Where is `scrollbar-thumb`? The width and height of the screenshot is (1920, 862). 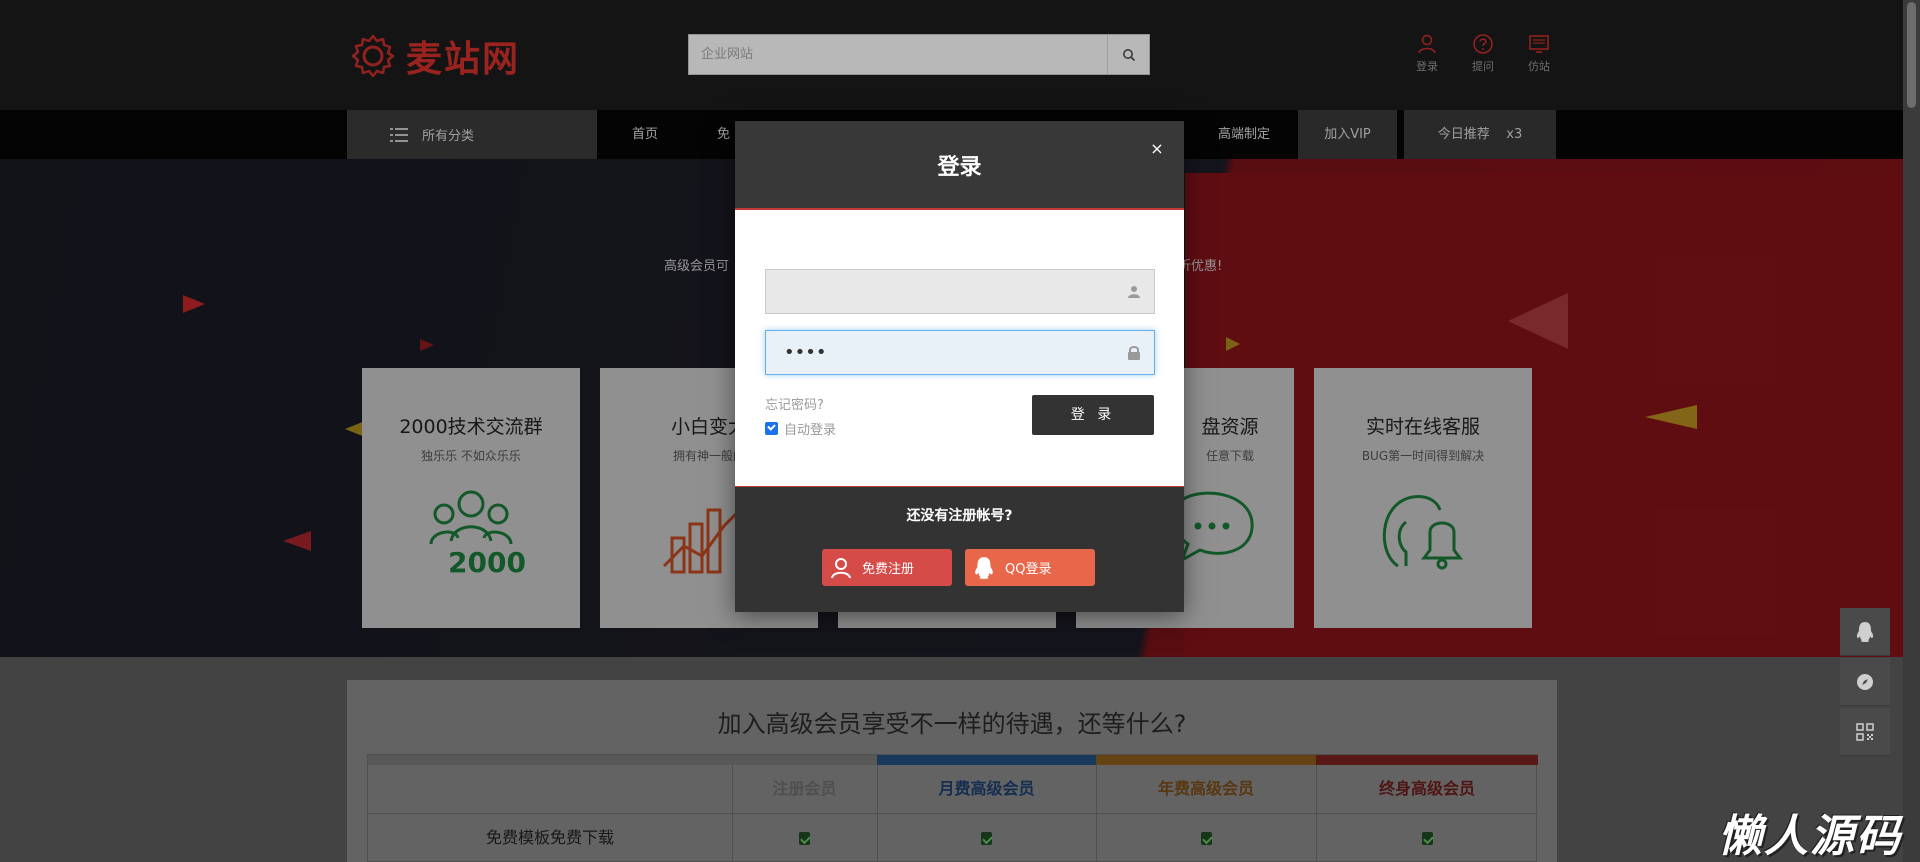
scrollbar-thumb is located at coordinates (1911, 55).